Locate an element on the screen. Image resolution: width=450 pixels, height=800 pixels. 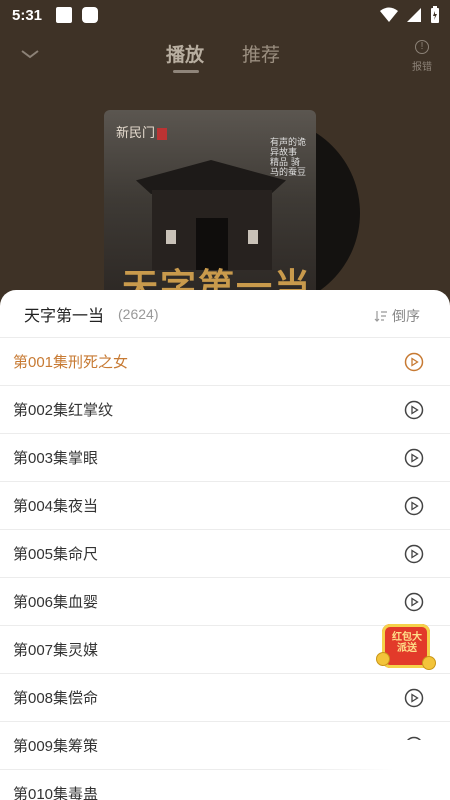
tab-recommend: 推荐 is located at coordinates (261, 53).